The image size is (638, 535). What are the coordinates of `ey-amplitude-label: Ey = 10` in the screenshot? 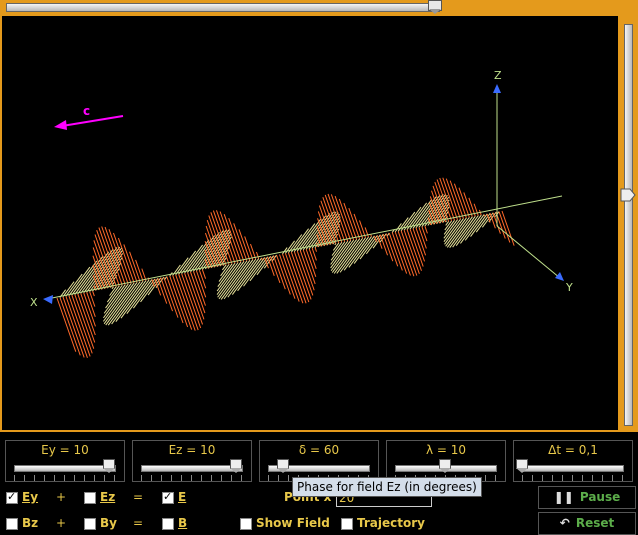 It's located at (65, 450).